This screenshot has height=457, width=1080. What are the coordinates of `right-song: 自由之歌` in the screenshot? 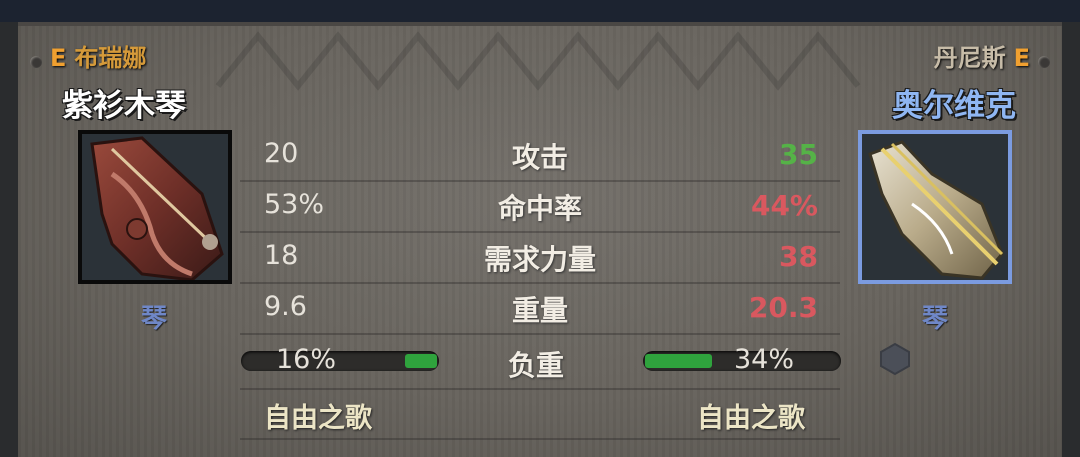 It's located at (751, 418).